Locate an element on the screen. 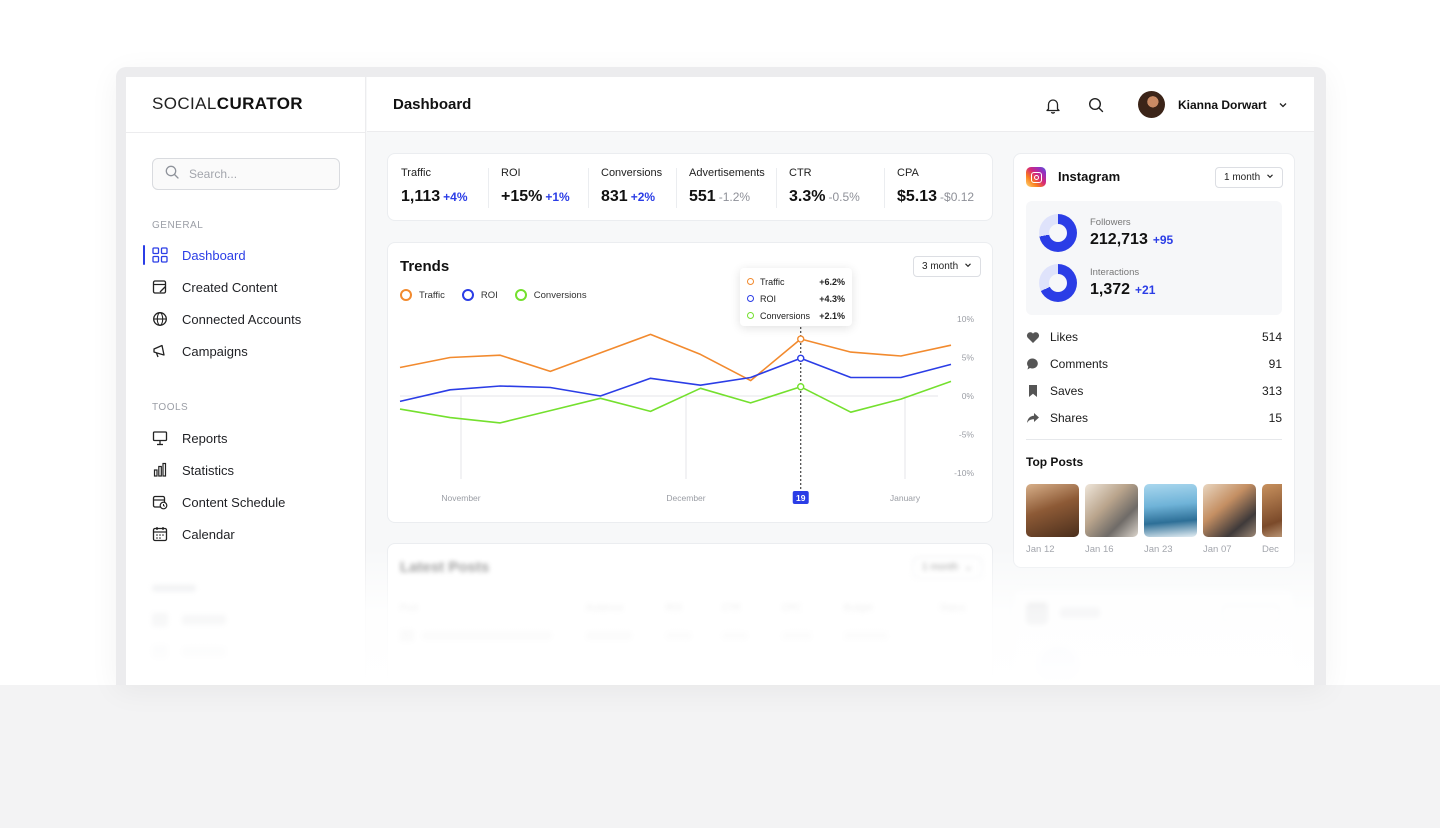 Image resolution: width=1440 pixels, height=828 pixels. x-tick-label: January is located at coordinates (905, 498).